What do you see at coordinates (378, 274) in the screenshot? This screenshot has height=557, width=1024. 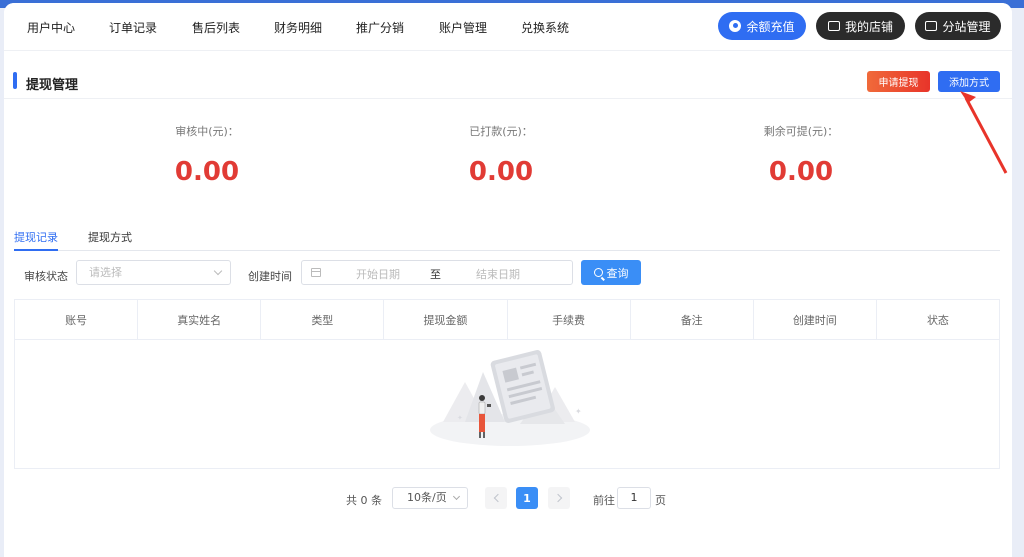 I see `start-date-input: 开始日期` at bounding box center [378, 274].